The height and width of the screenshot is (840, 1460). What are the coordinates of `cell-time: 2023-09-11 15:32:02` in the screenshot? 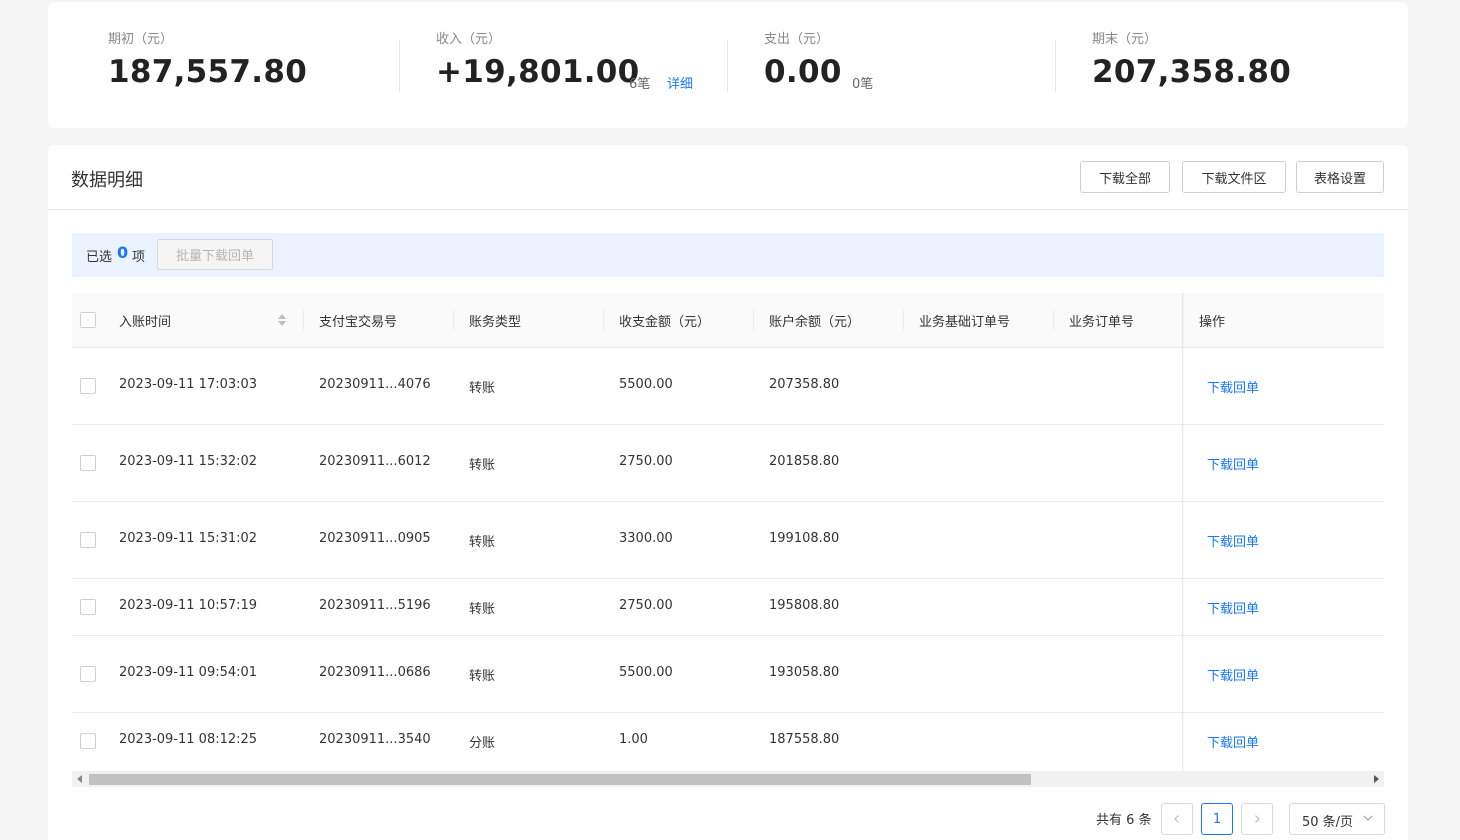 It's located at (188, 461).